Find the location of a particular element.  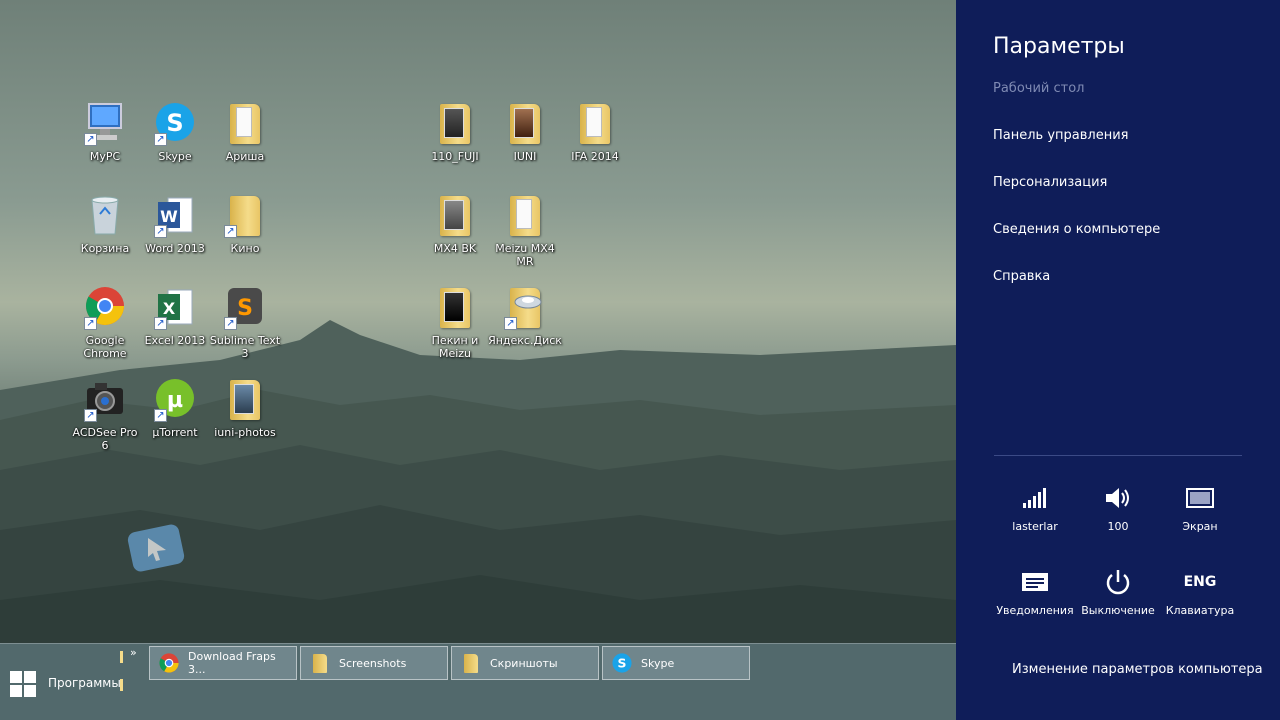

desktop-icon-arisha: Ариша is located at coordinates (245, 131).